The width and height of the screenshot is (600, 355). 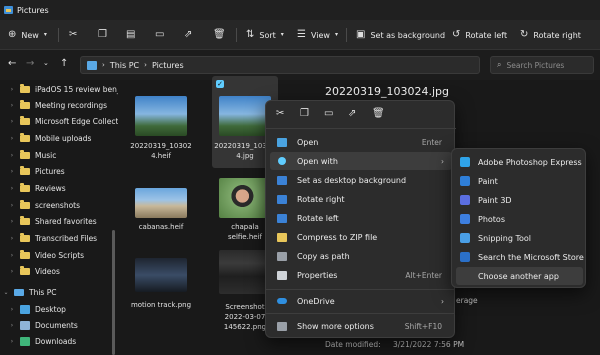 I want to click on sidebar-item-music: › Music, so click(x=28, y=155).